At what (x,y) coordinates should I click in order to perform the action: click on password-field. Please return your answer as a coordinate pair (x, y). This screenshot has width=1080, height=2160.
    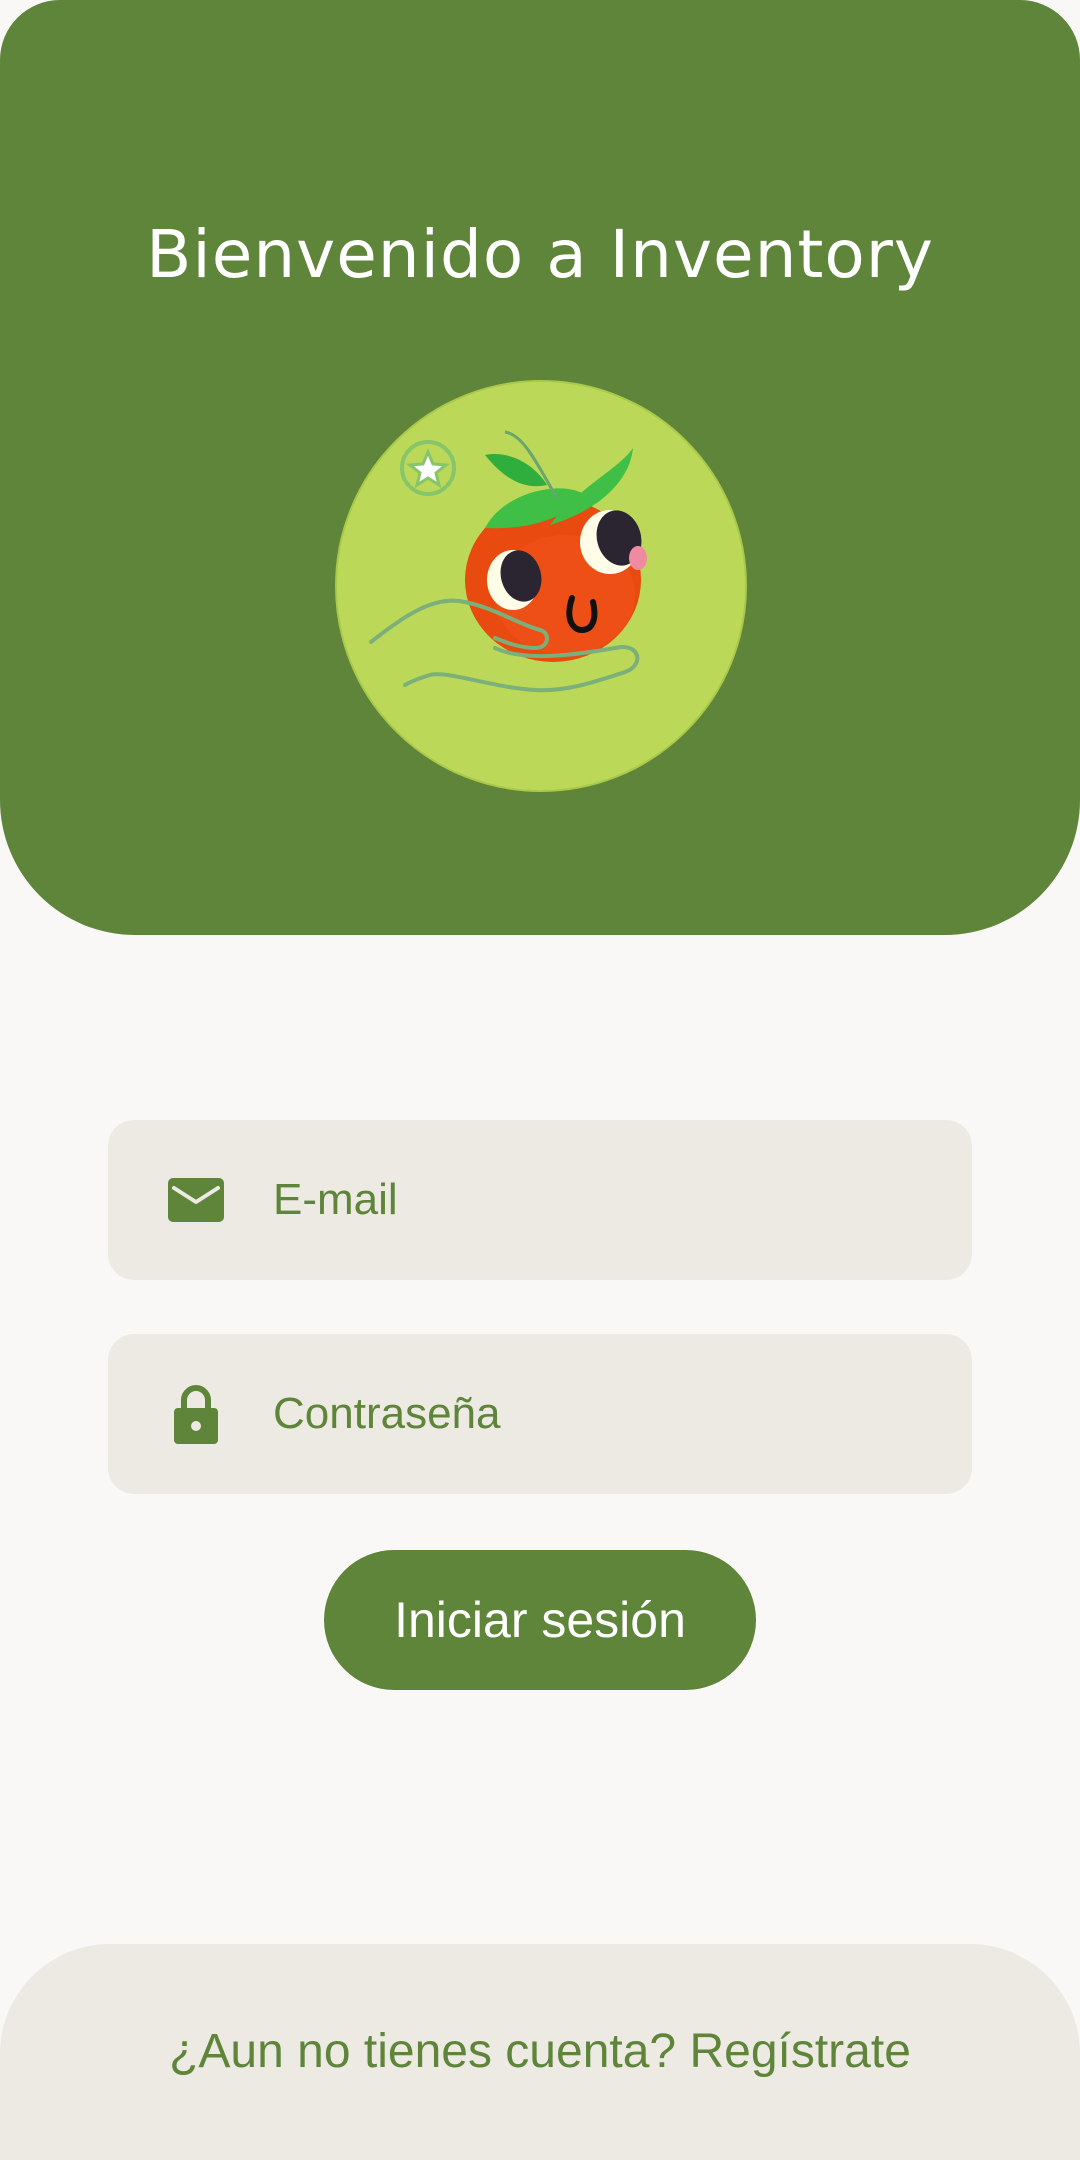
    Looking at the image, I should click on (540, 1414).